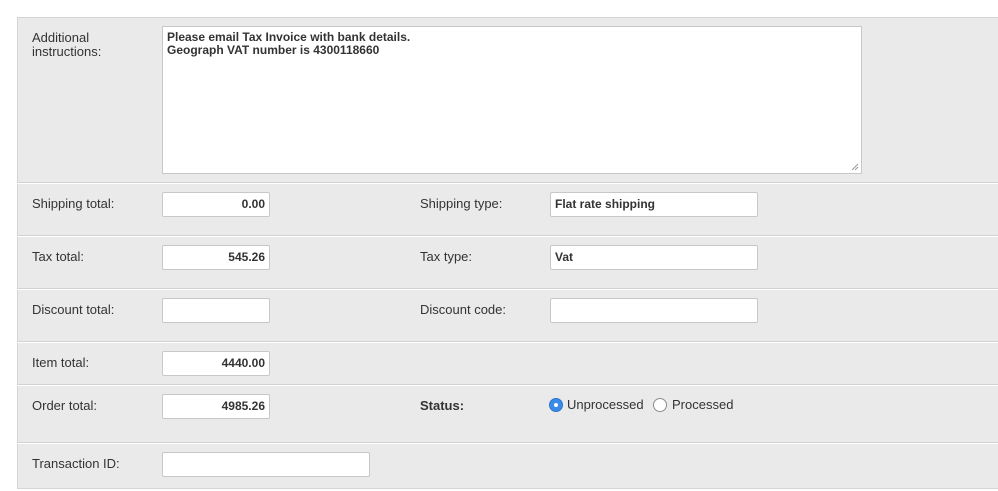 This screenshot has width=998, height=491. What do you see at coordinates (660, 405) in the screenshot?
I see `status-radio-processed` at bounding box center [660, 405].